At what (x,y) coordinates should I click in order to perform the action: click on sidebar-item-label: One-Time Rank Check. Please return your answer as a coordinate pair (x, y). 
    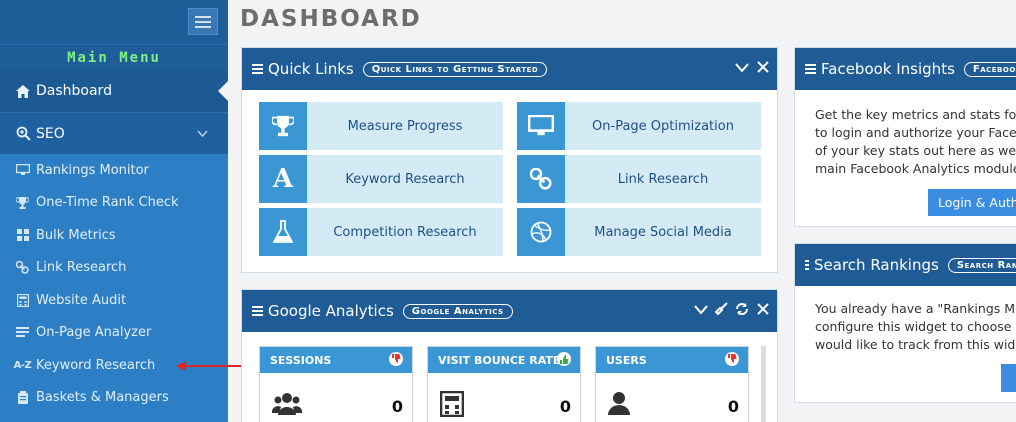
    Looking at the image, I should click on (107, 203).